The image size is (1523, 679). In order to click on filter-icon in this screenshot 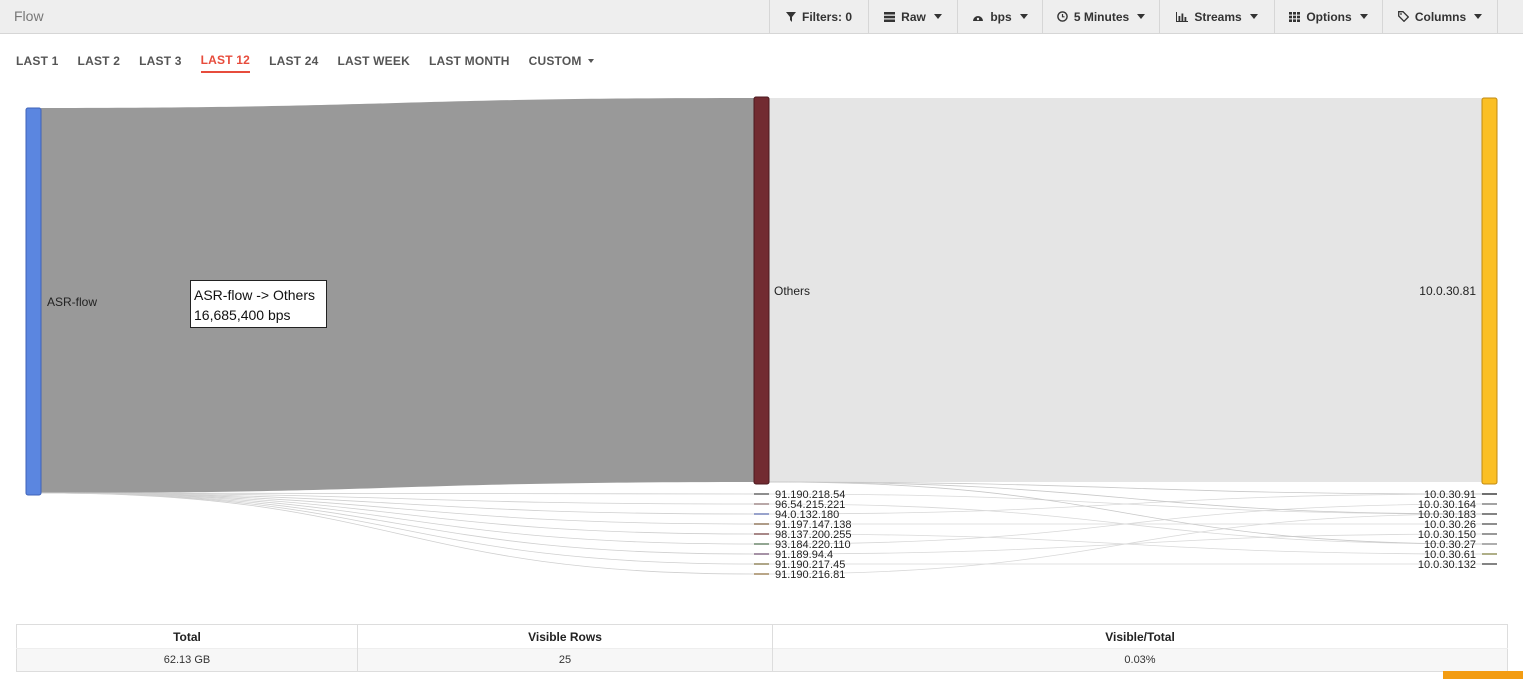, I will do `click(790, 16)`.